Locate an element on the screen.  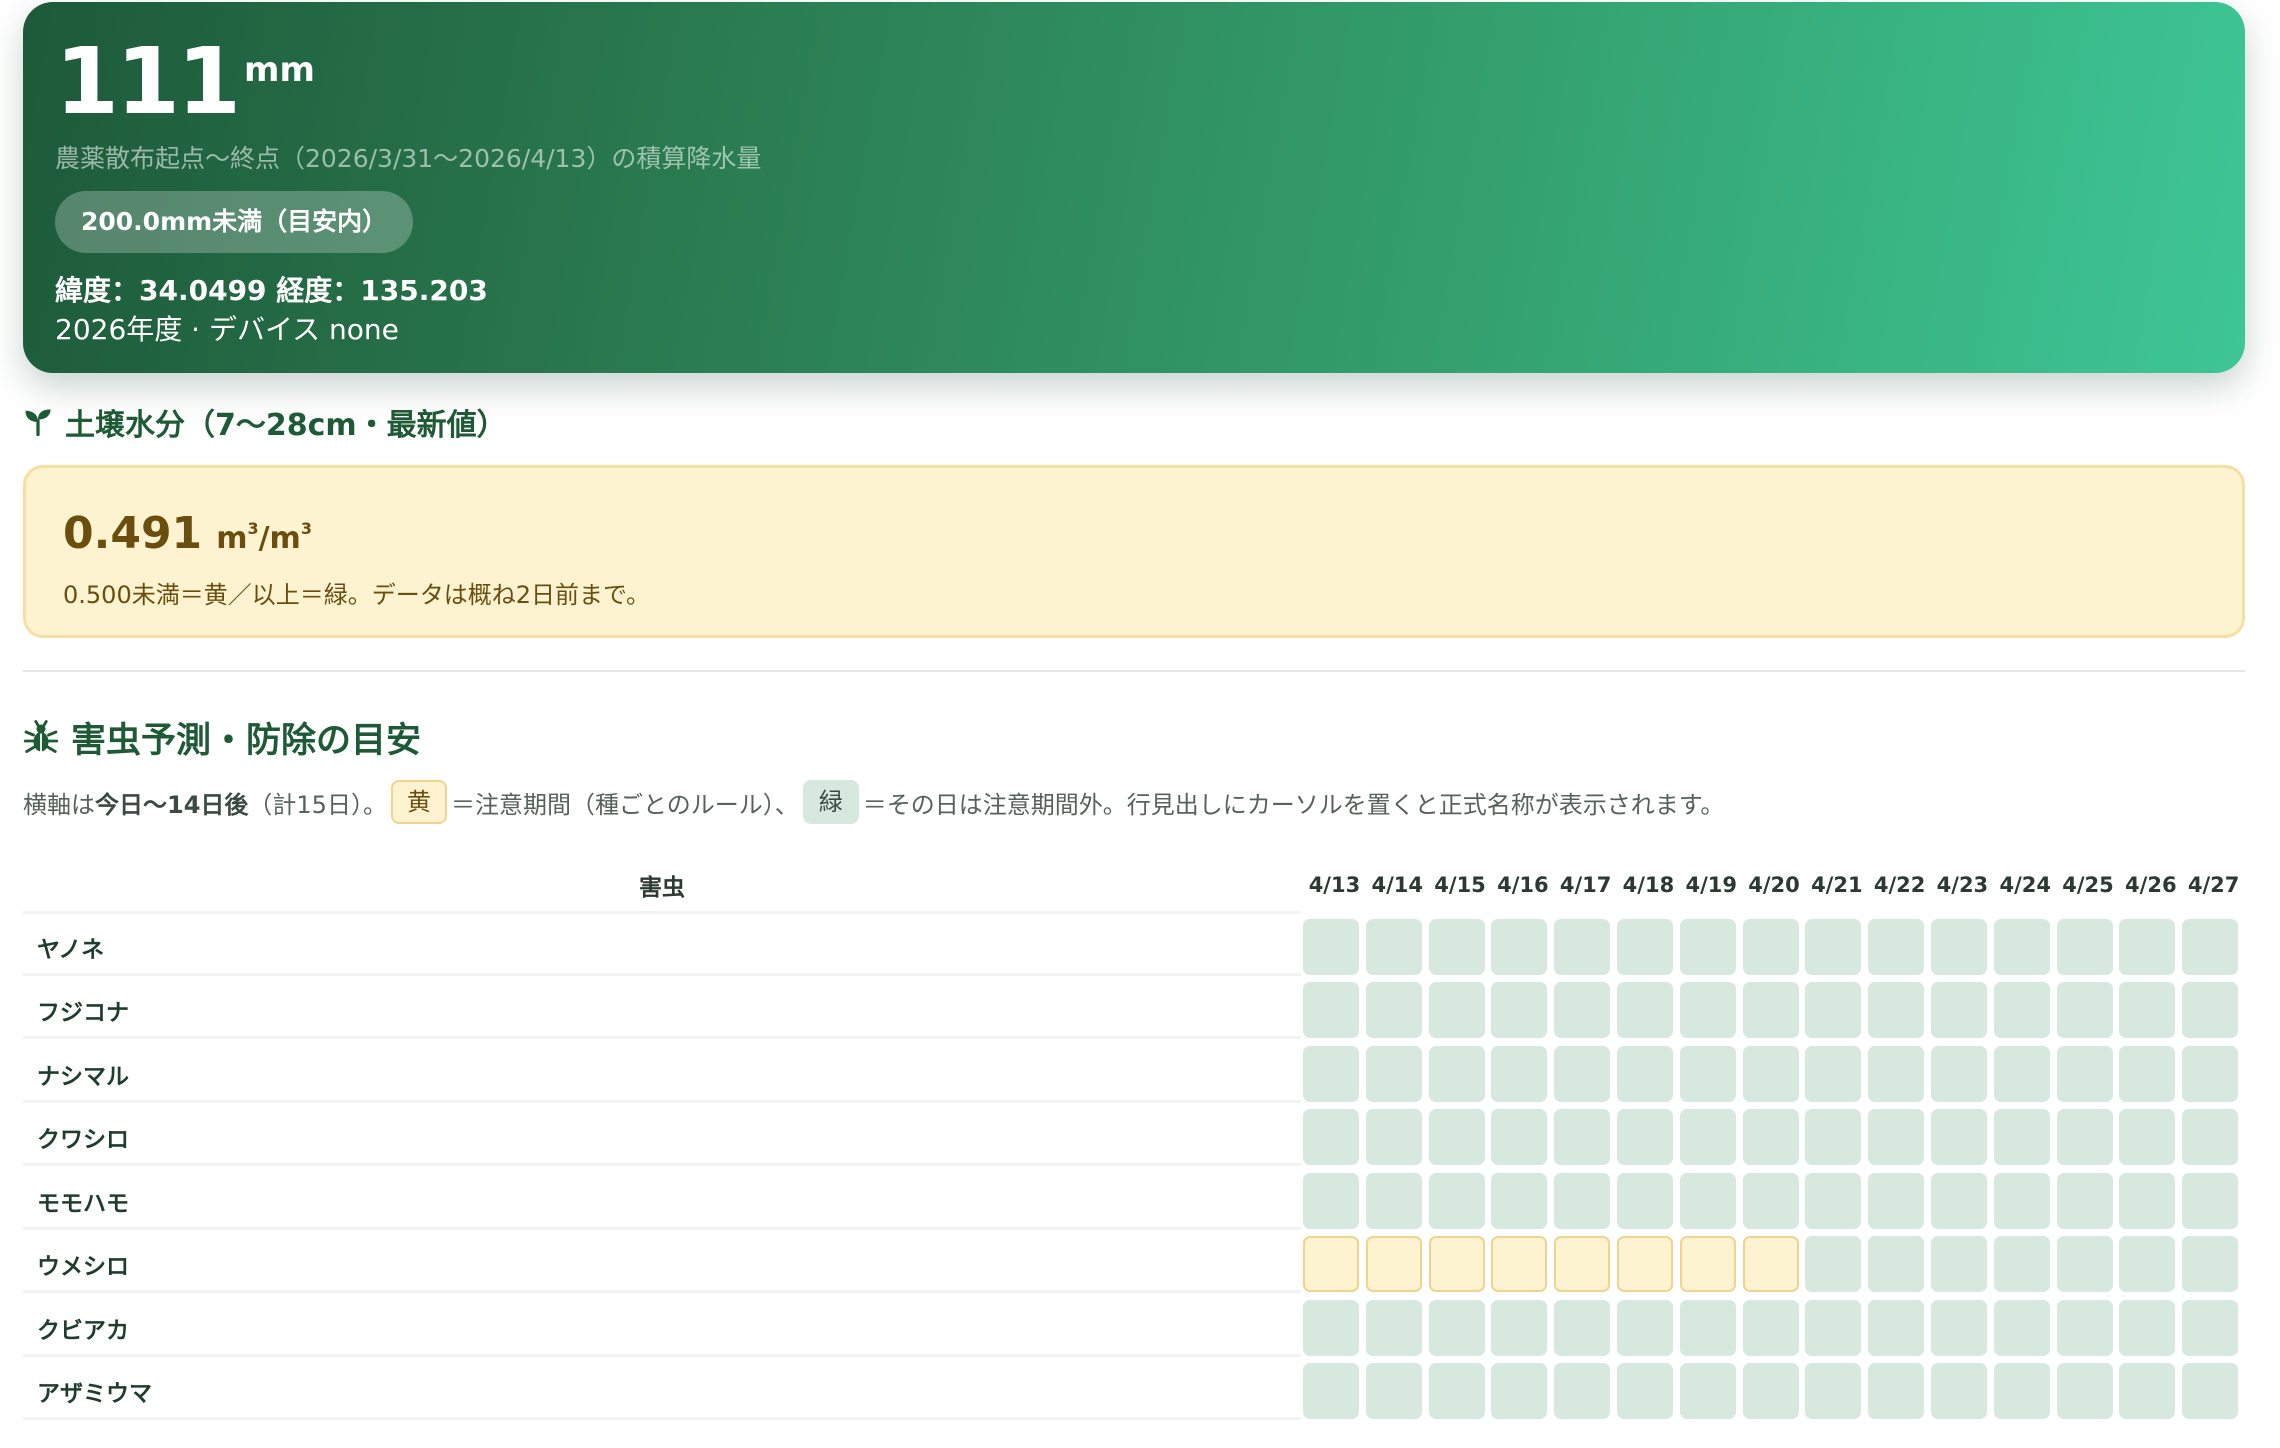
pest-name: クビアカ is located at coordinates (662, 1327).